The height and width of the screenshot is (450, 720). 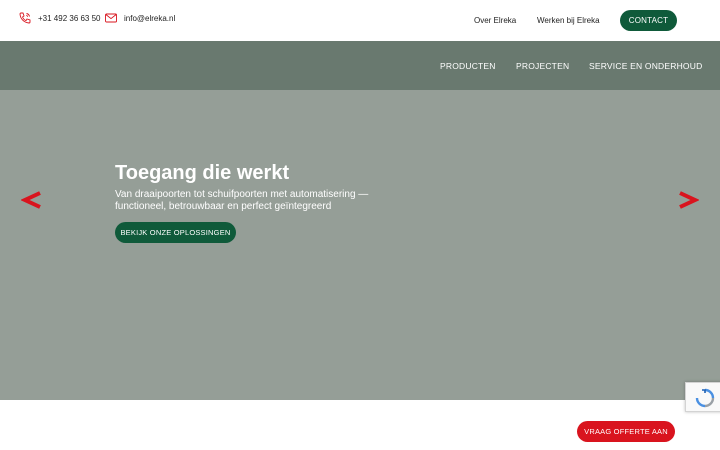 I want to click on recaptcha-badge, so click(x=702, y=397).